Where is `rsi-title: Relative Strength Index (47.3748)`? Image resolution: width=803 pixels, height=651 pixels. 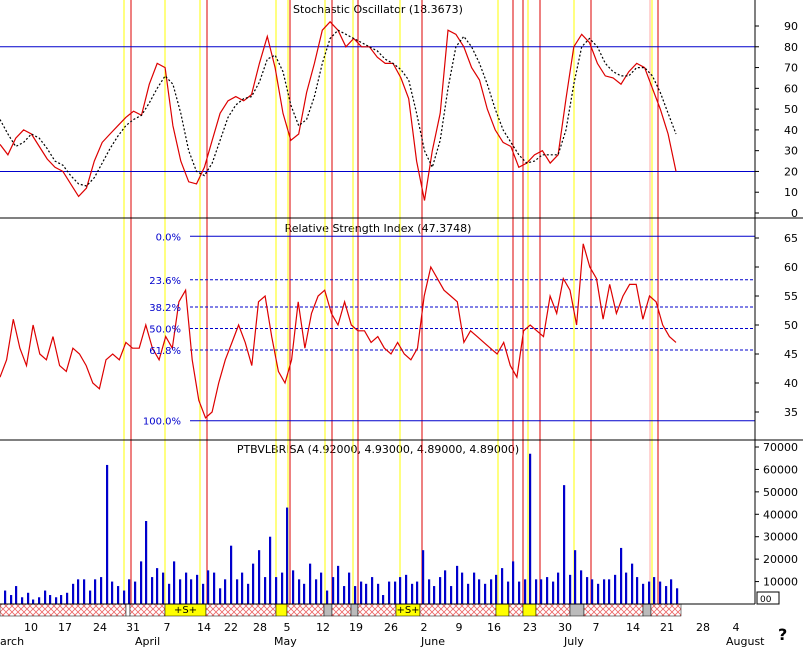 rsi-title: Relative Strength Index (47.3748) is located at coordinates (378, 228).